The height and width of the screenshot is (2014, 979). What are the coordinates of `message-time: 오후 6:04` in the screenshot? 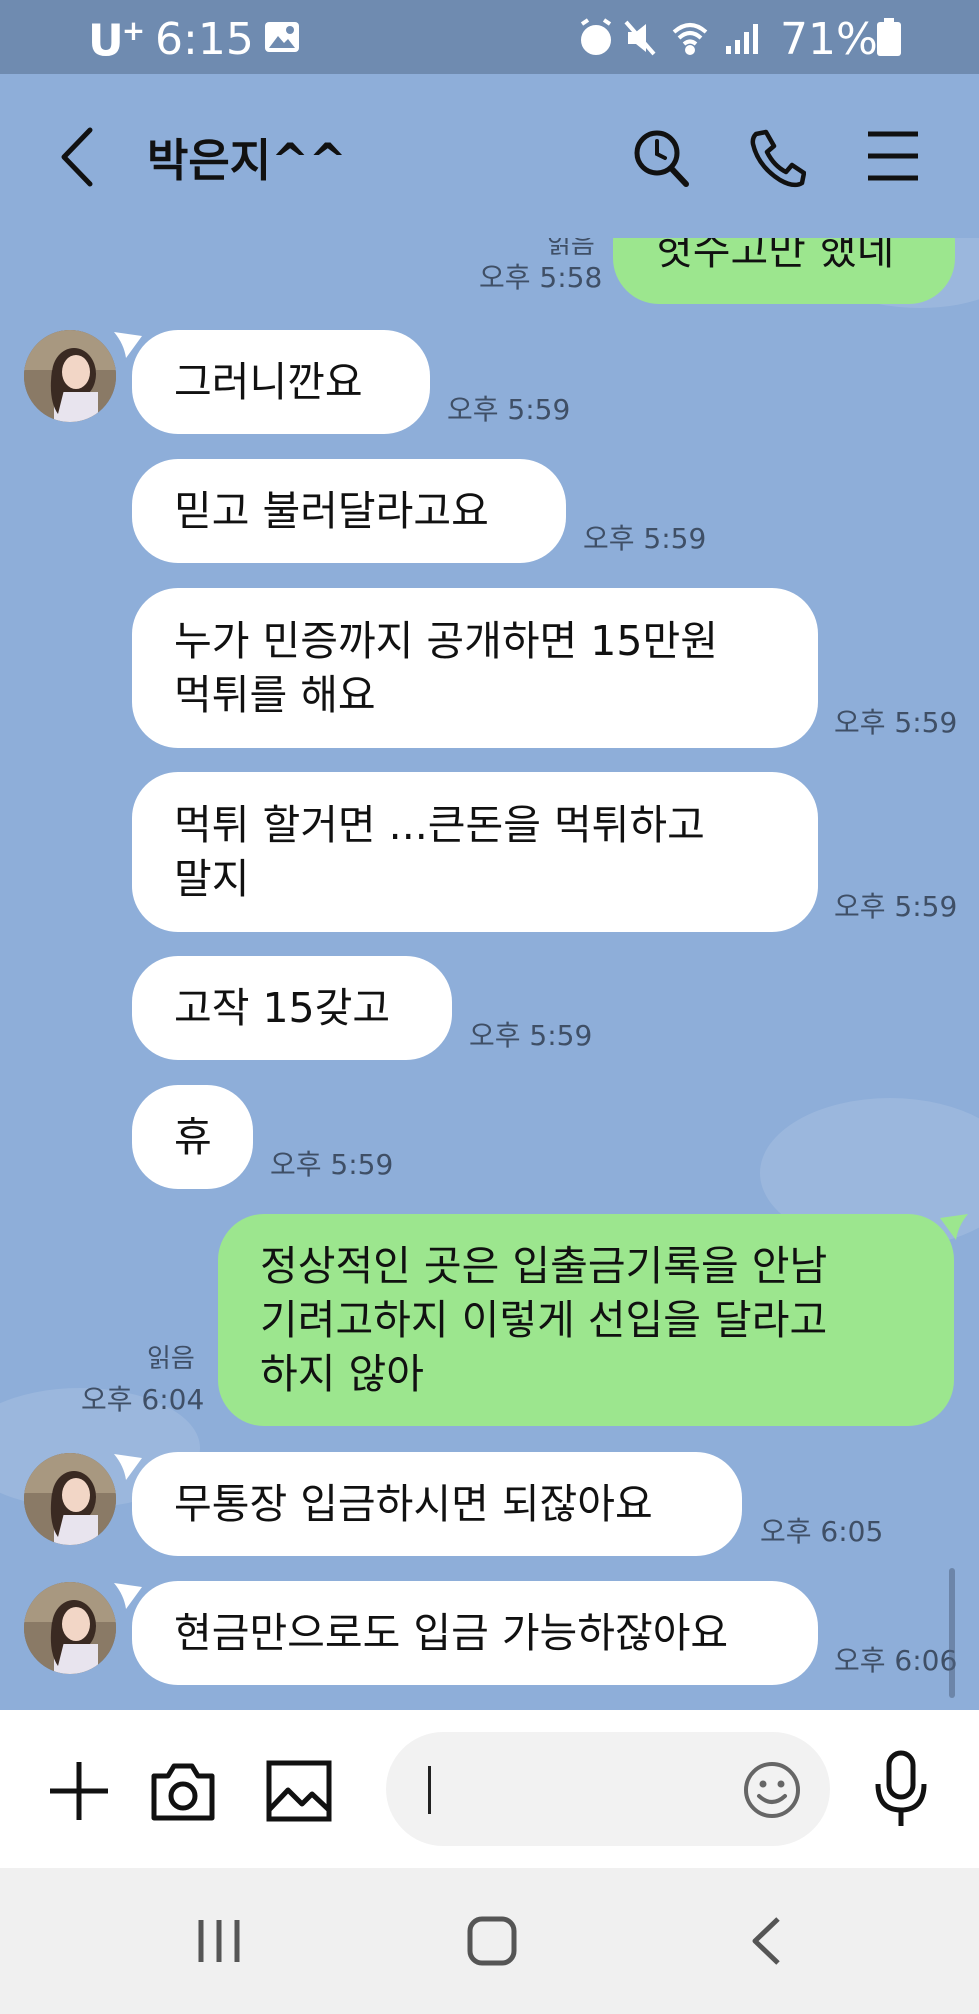 It's located at (143, 1399).